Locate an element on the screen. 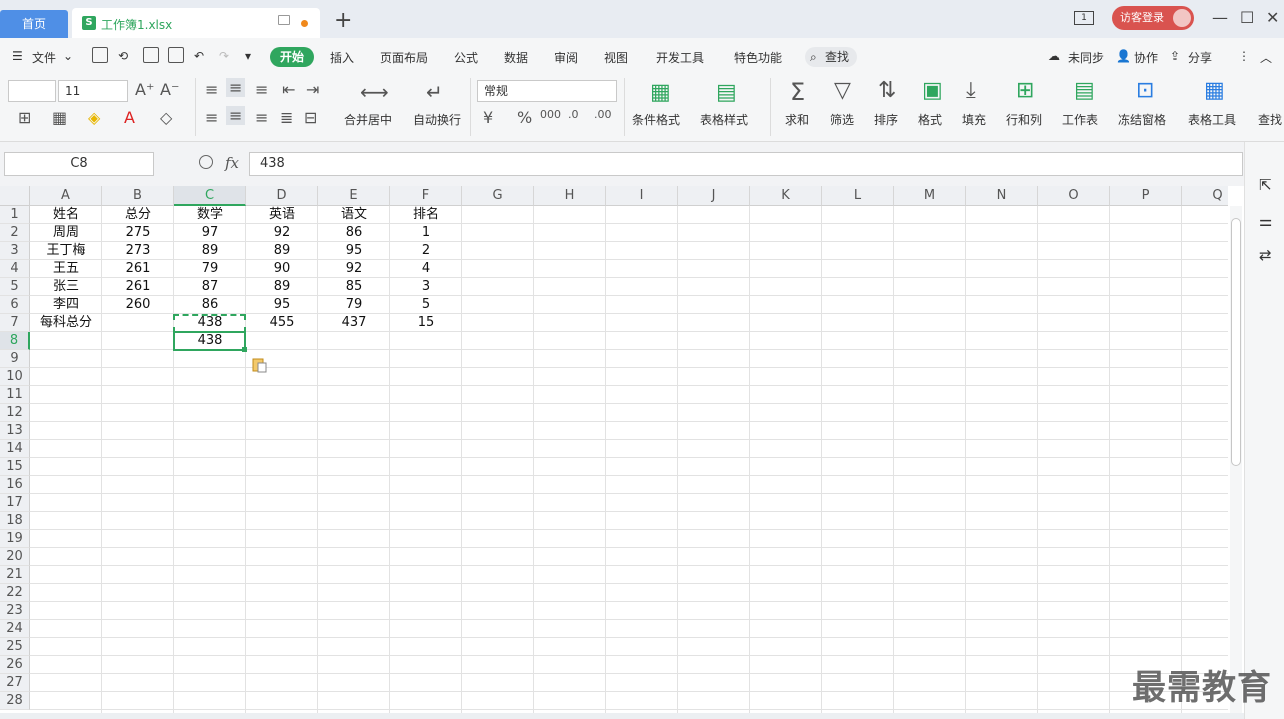 Image resolution: width=1284 pixels, height=719 pixels. tab-start: 开始 is located at coordinates (292, 57).